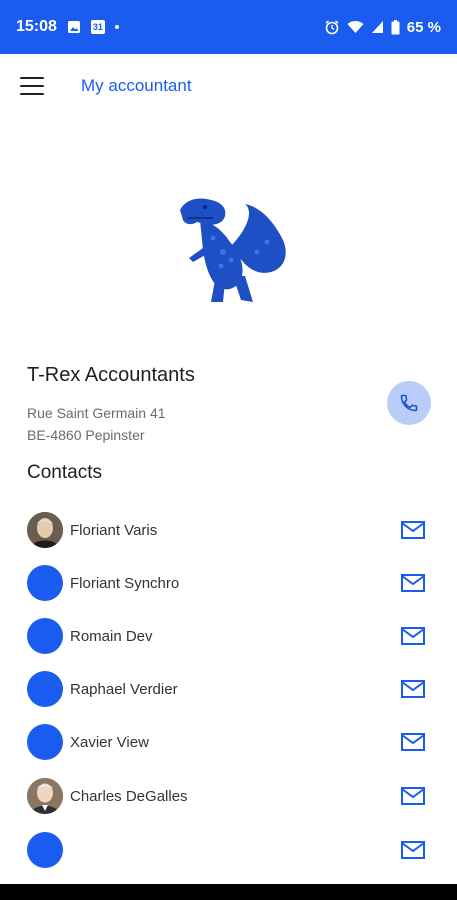 Image resolution: width=457 pixels, height=900 pixels. Describe the element at coordinates (86, 435) in the screenshot. I see `address-line-2: BE-4860 Pepinster` at that location.